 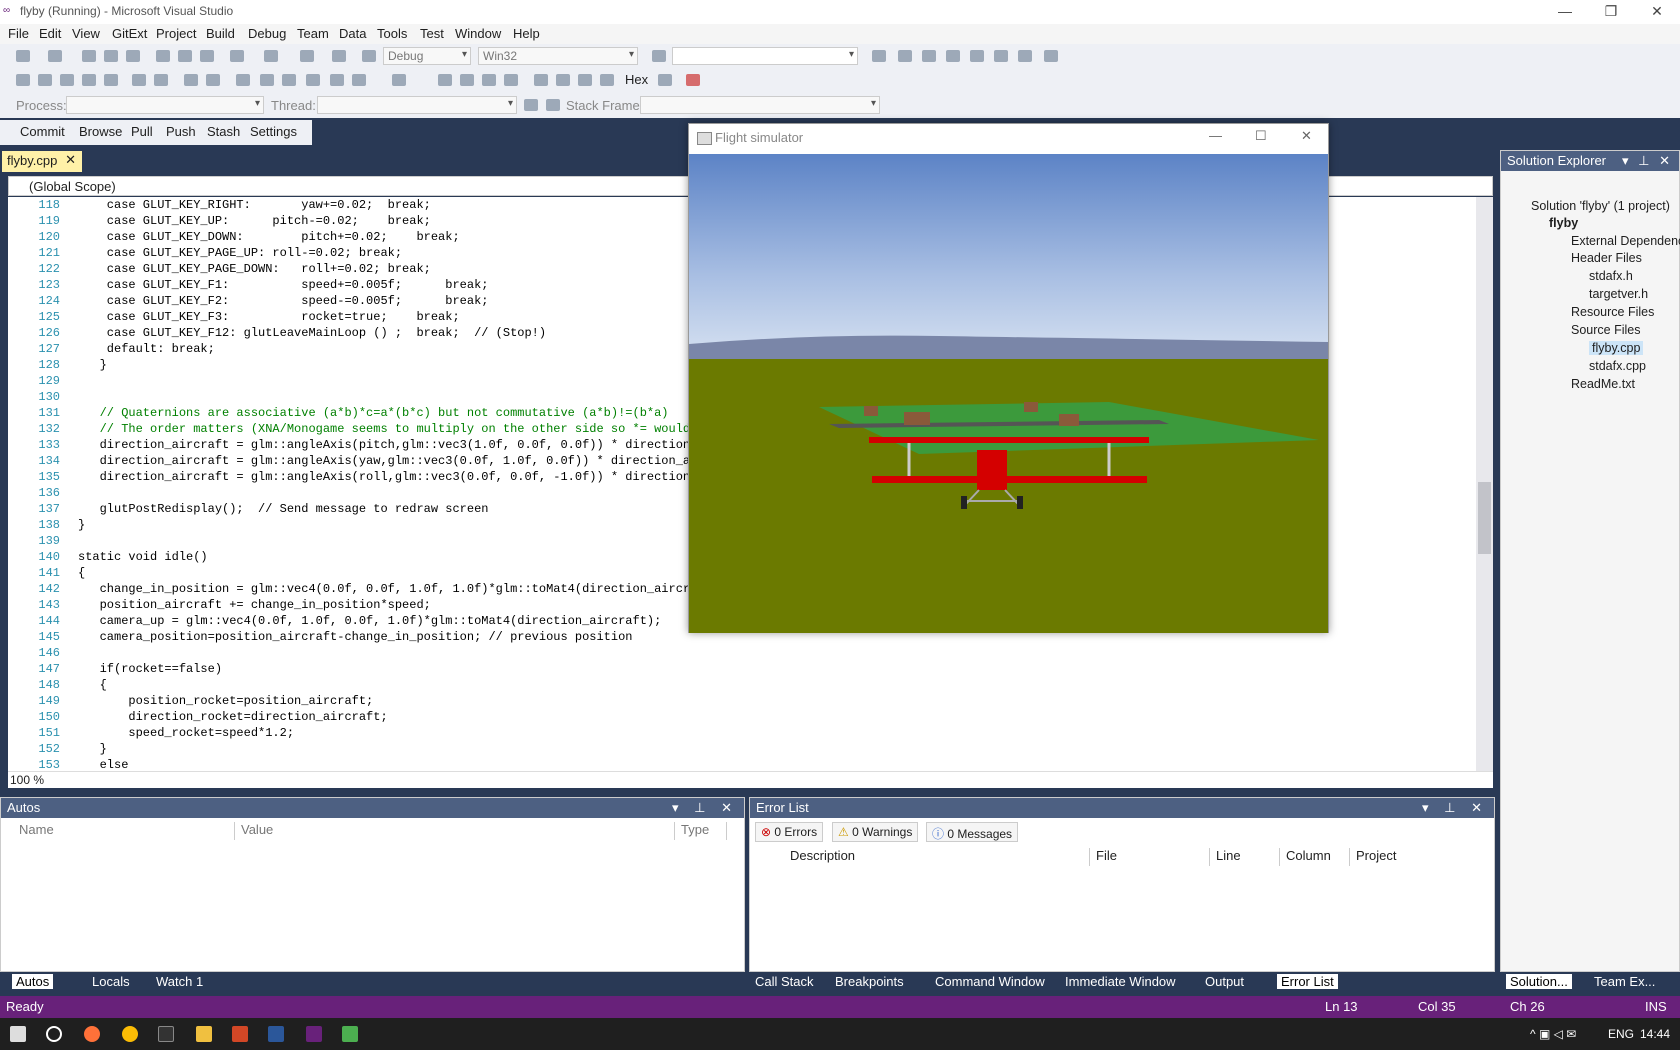 What do you see at coordinates (777, 733) in the screenshot?
I see `code-line: speed_rocket=speed*1.2;` at bounding box center [777, 733].